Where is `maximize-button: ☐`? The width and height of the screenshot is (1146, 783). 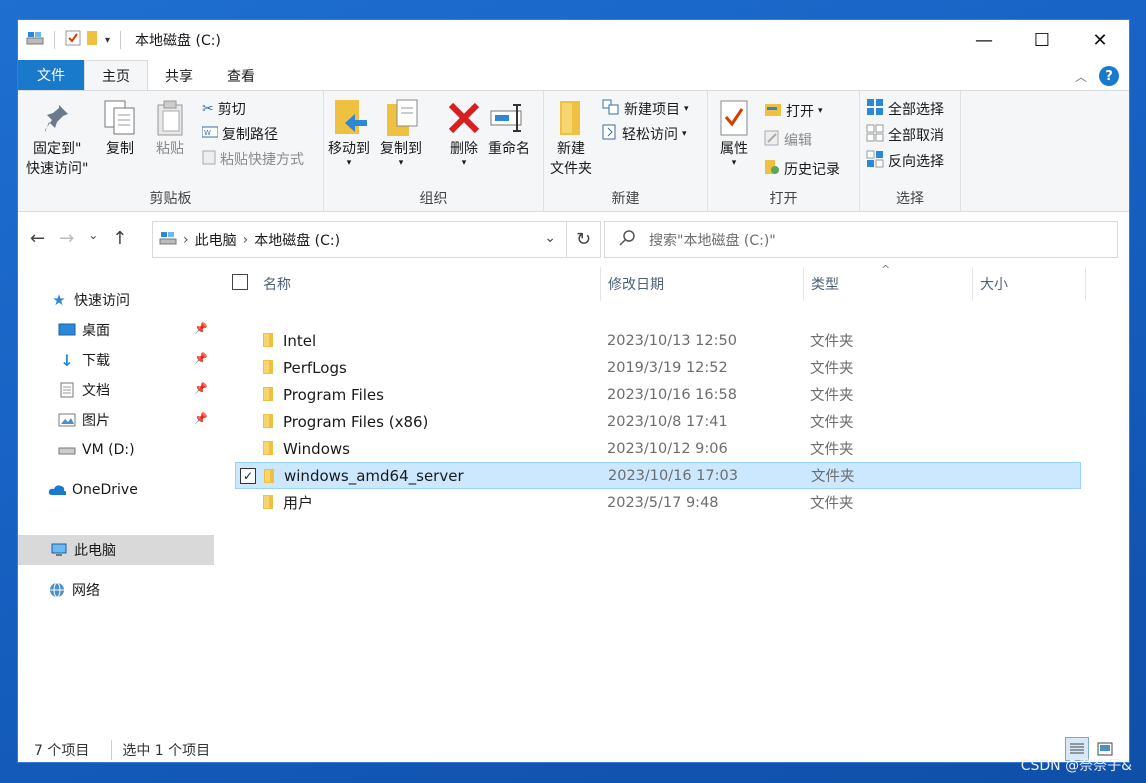 maximize-button: ☐ is located at coordinates (1042, 40).